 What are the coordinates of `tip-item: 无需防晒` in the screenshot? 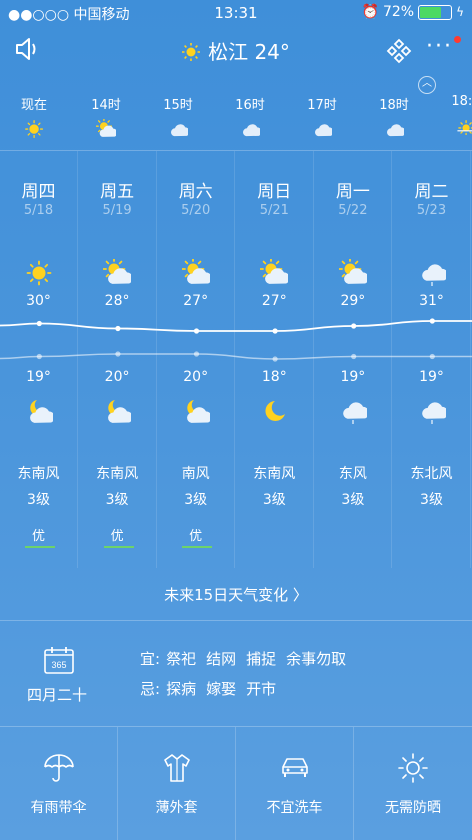 It's located at (413, 783).